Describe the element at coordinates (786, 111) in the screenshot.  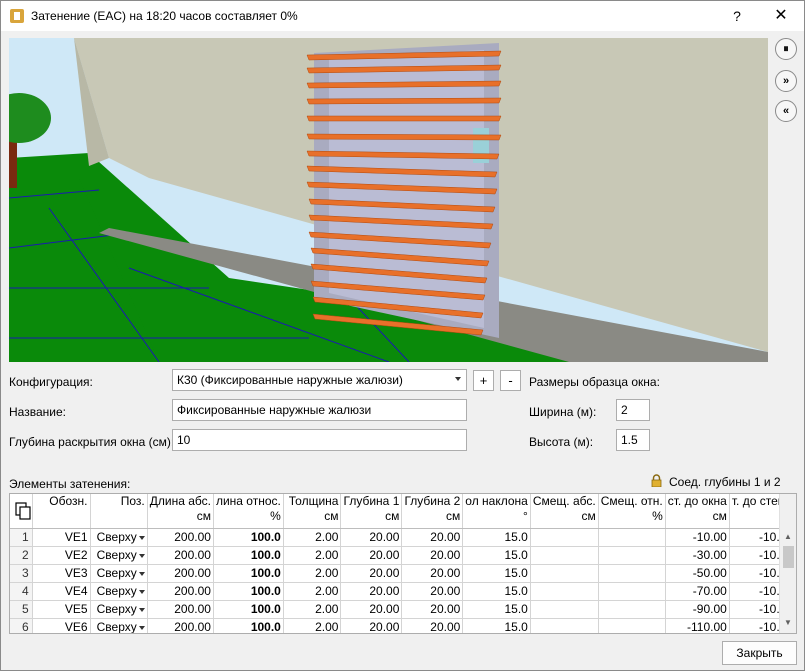
I see `rewind-button: «` at that location.